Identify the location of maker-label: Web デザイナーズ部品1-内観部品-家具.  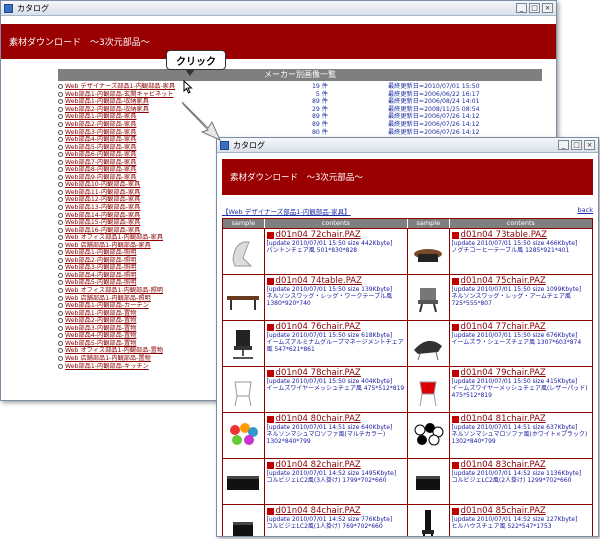
(120, 86).